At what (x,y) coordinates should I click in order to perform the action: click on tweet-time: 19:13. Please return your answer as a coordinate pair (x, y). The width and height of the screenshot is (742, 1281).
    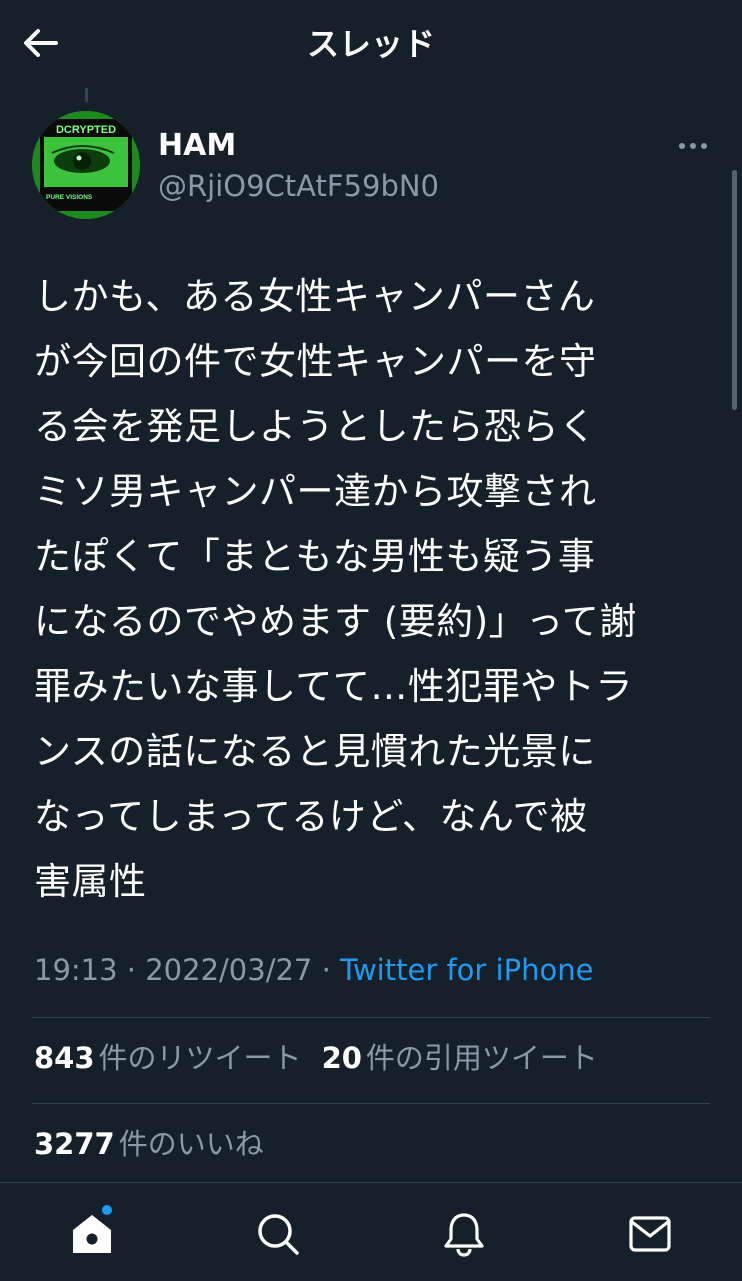
    Looking at the image, I should click on (76, 970).